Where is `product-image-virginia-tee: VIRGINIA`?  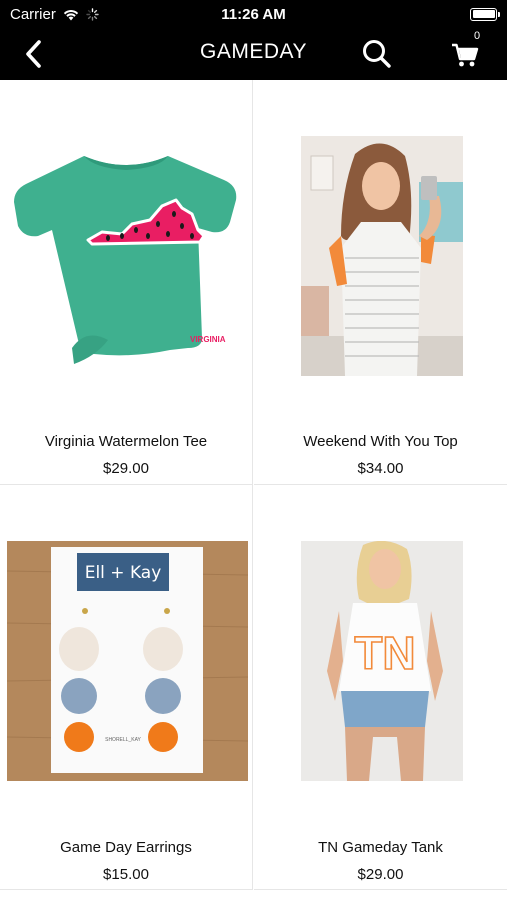
product-image-virginia-tee: VIRGINIA is located at coordinates (126, 257).